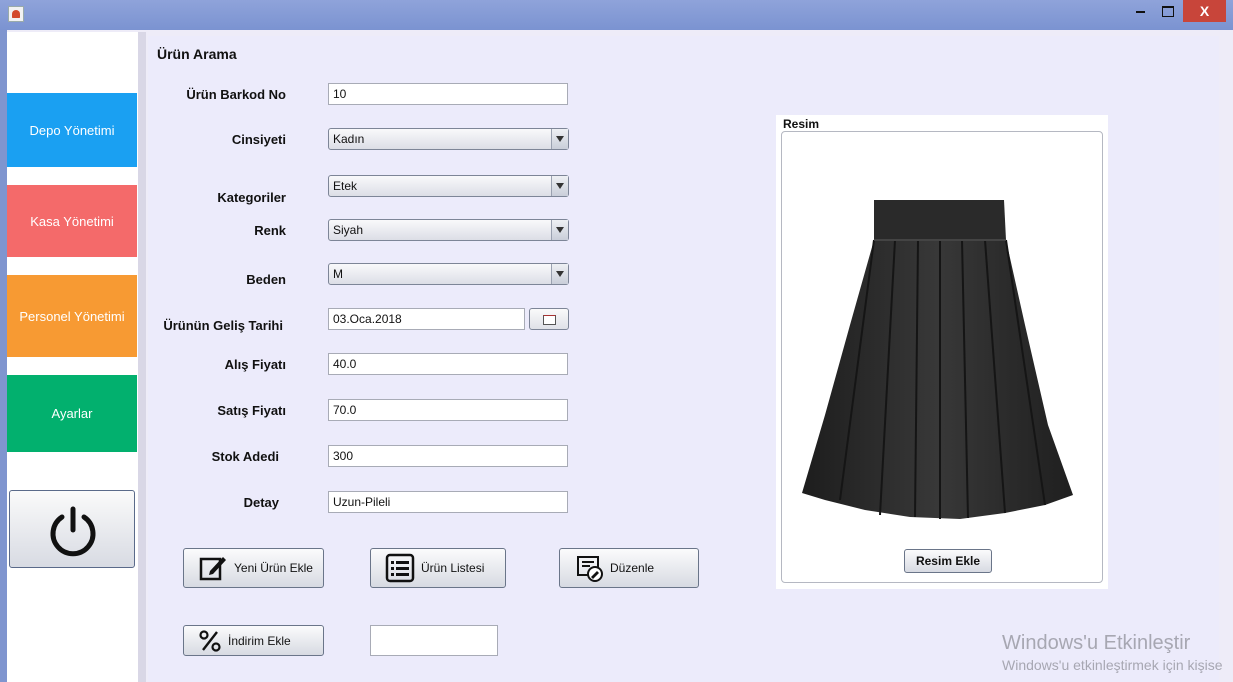  What do you see at coordinates (1140, 11) in the screenshot?
I see `minimize-button` at bounding box center [1140, 11].